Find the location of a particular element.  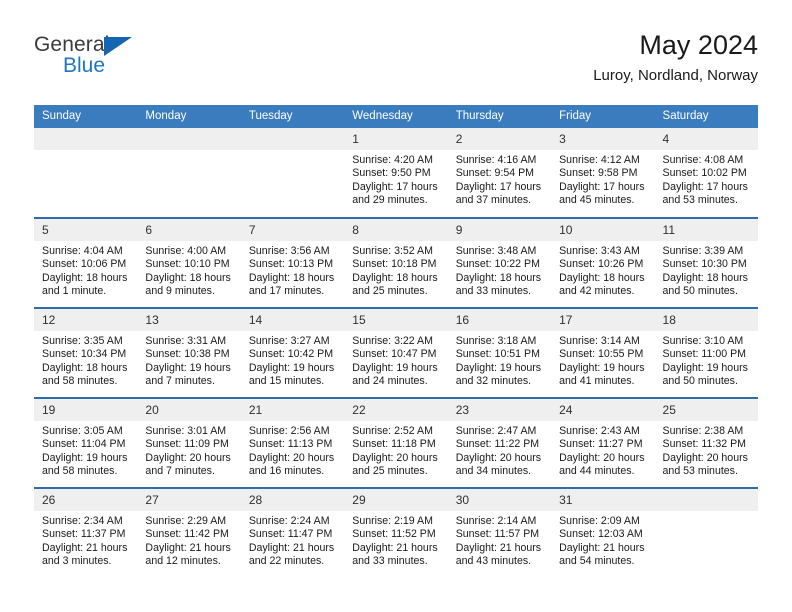

sunrise-line: Sunrise: 2:24 AM is located at coordinates (289, 521).